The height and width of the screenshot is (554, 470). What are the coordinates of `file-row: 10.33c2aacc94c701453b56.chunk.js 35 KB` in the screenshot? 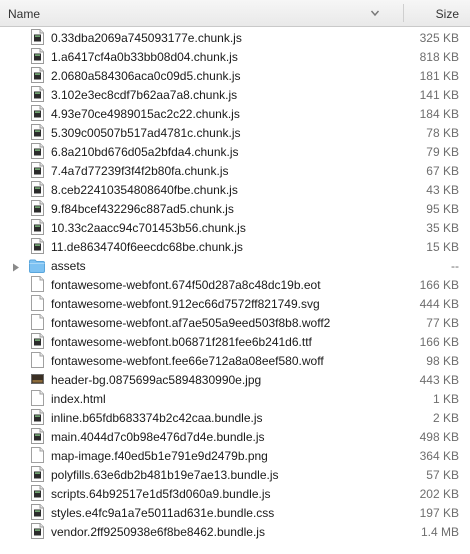 It's located at (235, 227).